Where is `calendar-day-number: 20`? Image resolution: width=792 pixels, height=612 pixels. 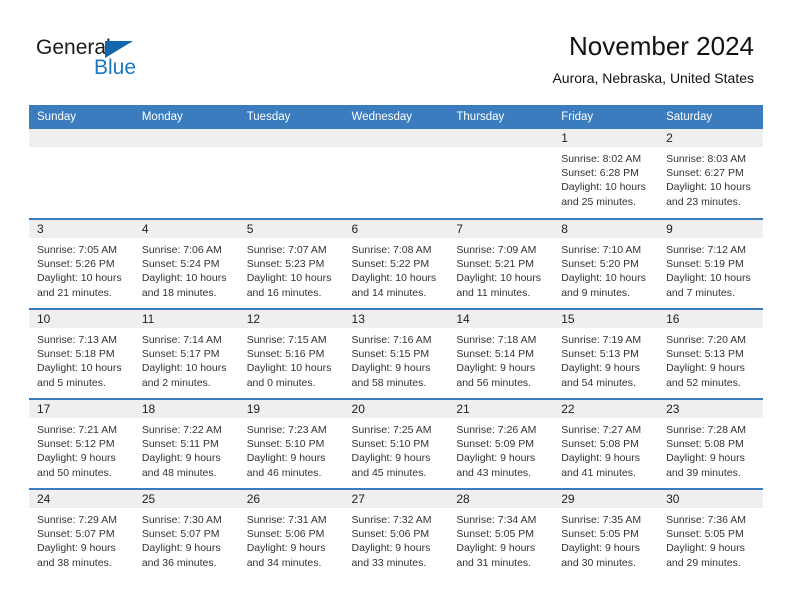
calendar-day-number: 20 is located at coordinates (396, 409).